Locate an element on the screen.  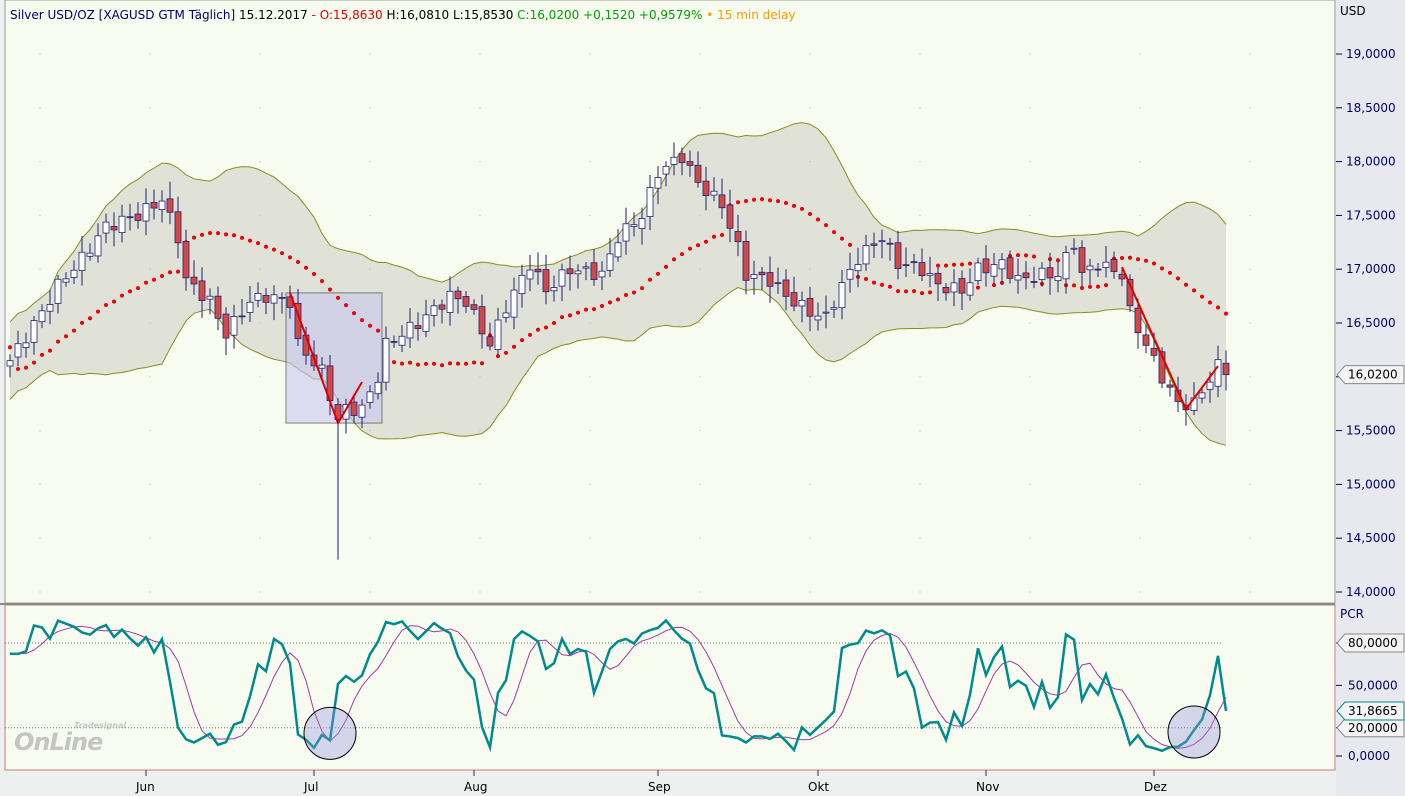
y-tick-label: 15,0000 is located at coordinates (1371, 484).